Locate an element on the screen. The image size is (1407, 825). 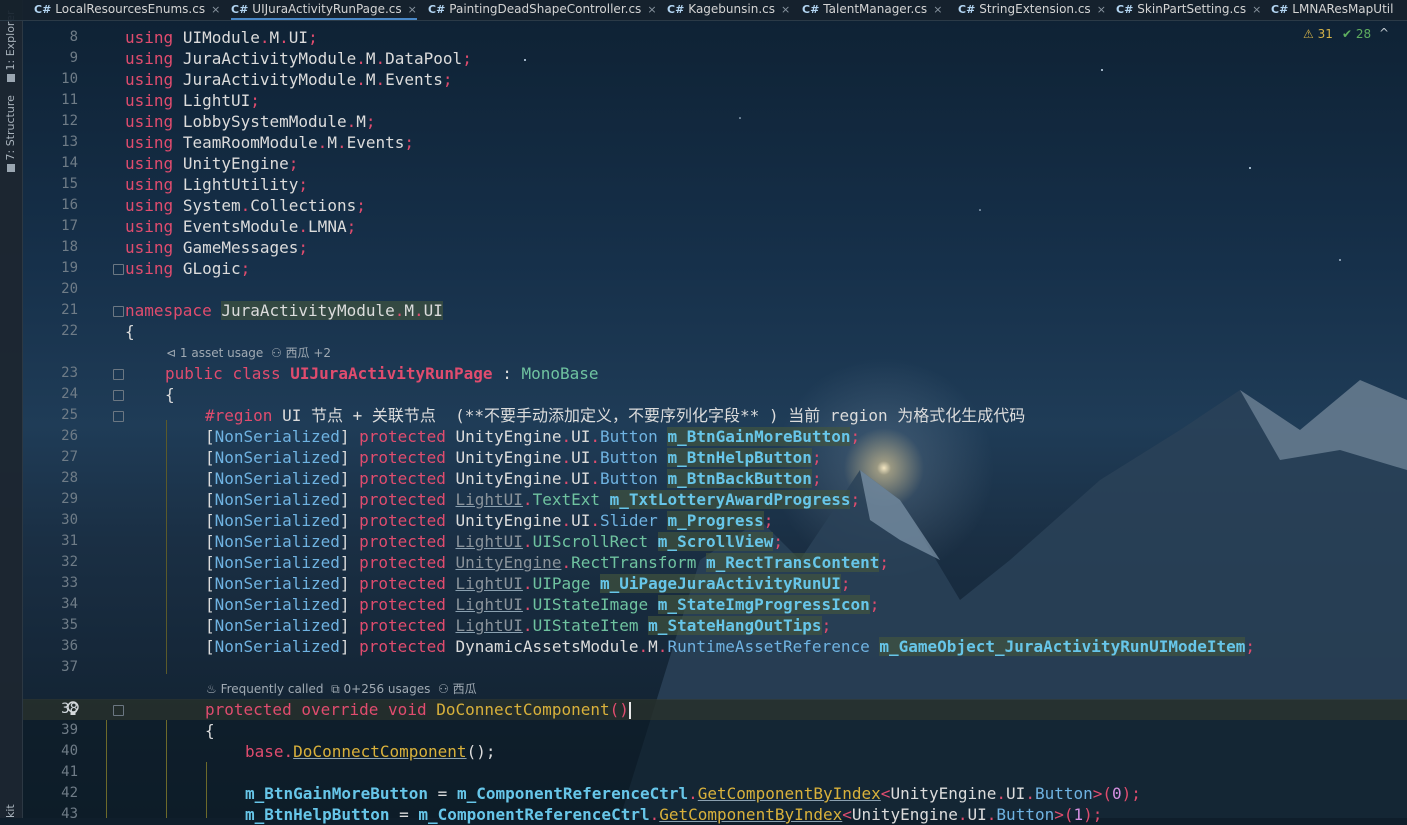
warning-count-value: 31 is located at coordinates (1325, 34).